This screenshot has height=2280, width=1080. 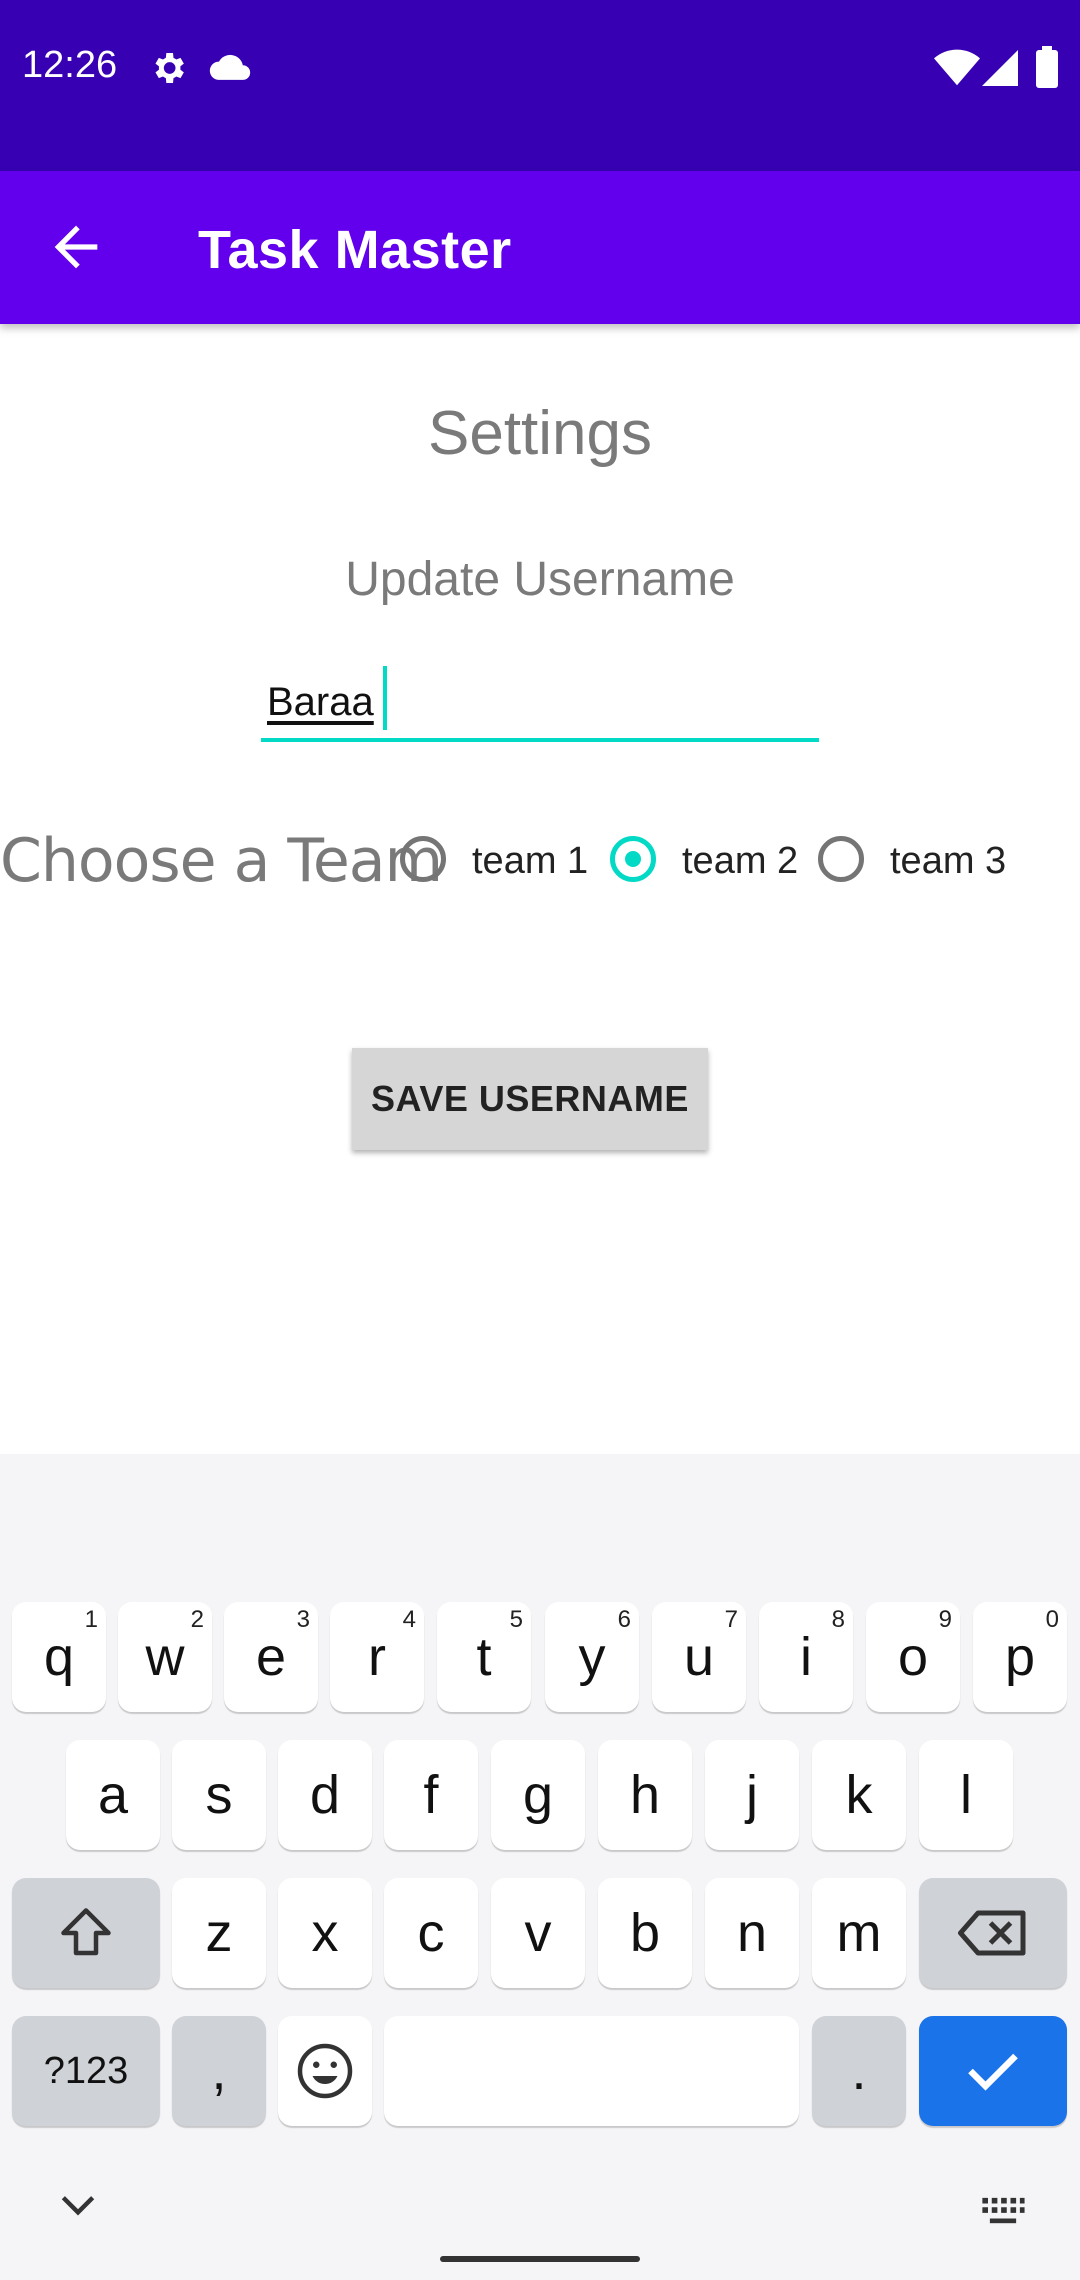 What do you see at coordinates (1020, 1657) in the screenshot?
I see `key-p: p0` at bounding box center [1020, 1657].